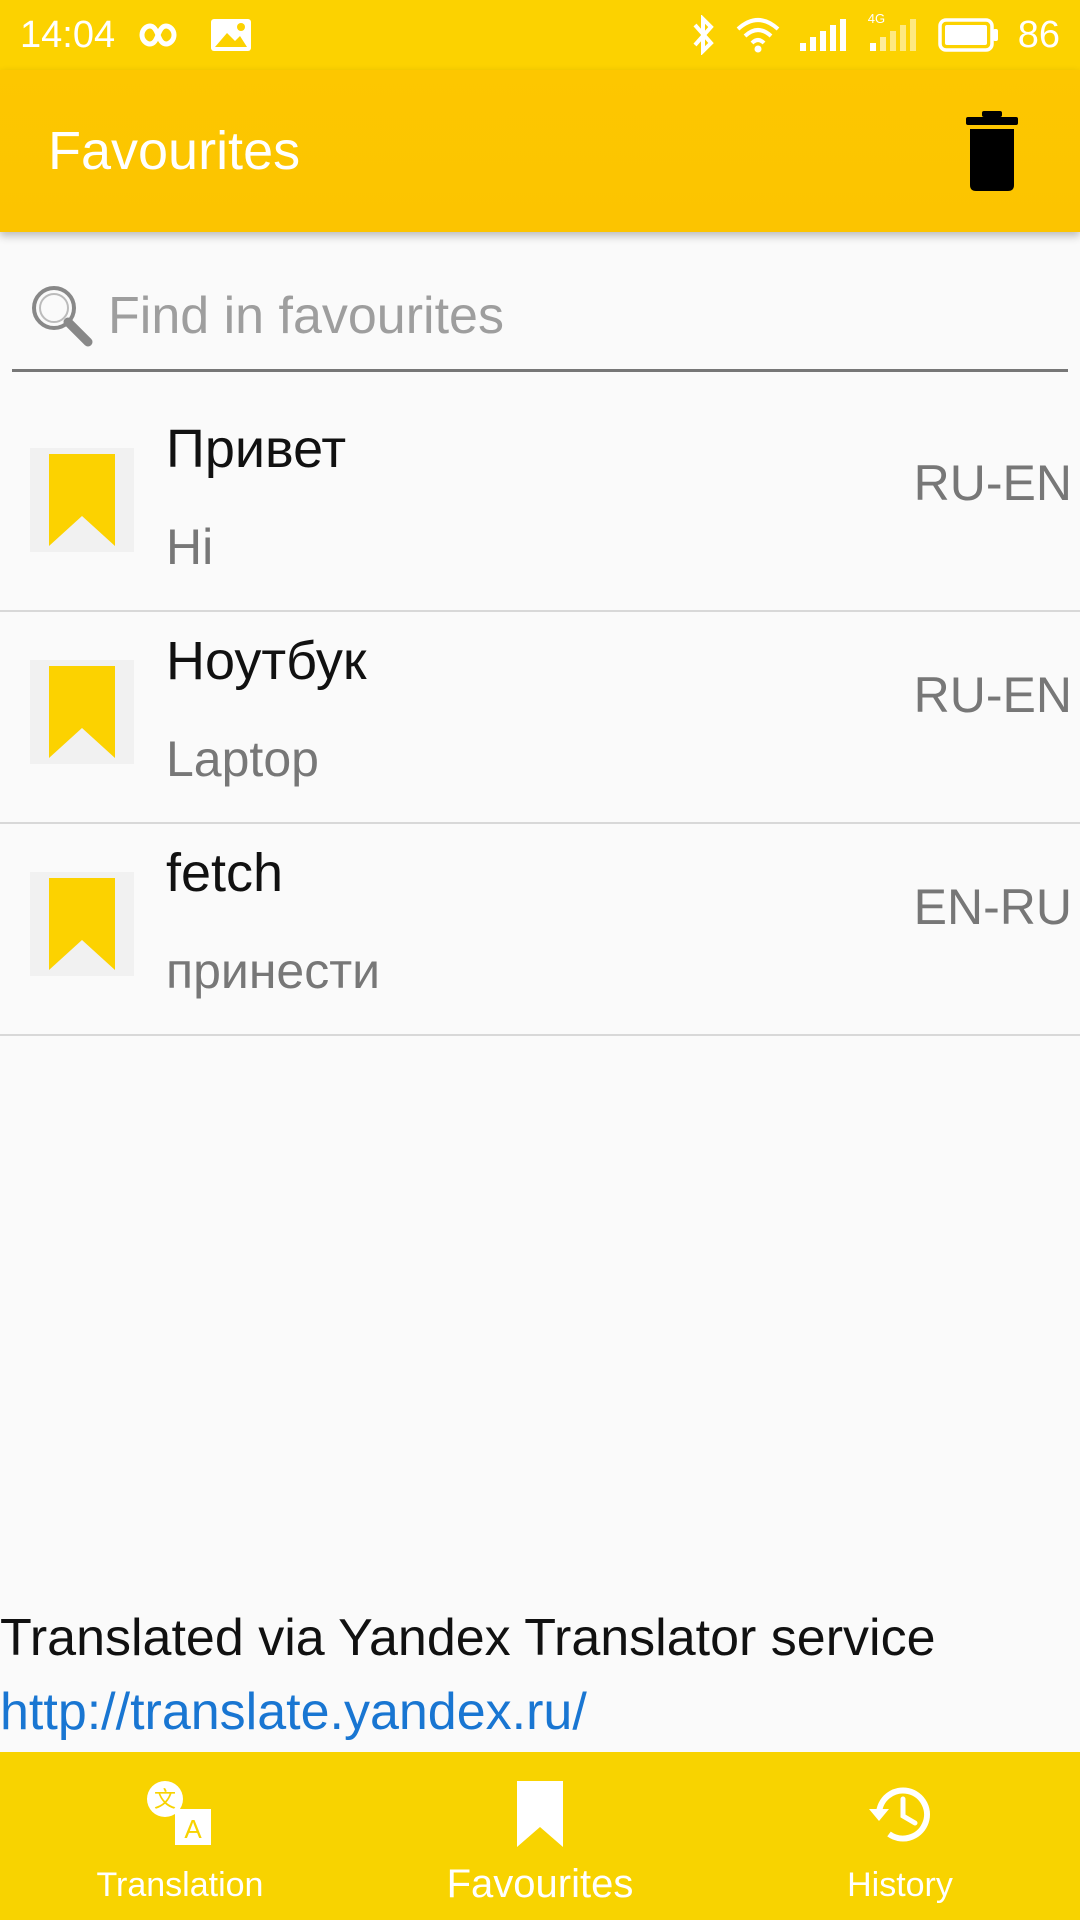 Image resolution: width=1080 pixels, height=1920 pixels. Describe the element at coordinates (758, 35) in the screenshot. I see `wifi-icon` at that location.